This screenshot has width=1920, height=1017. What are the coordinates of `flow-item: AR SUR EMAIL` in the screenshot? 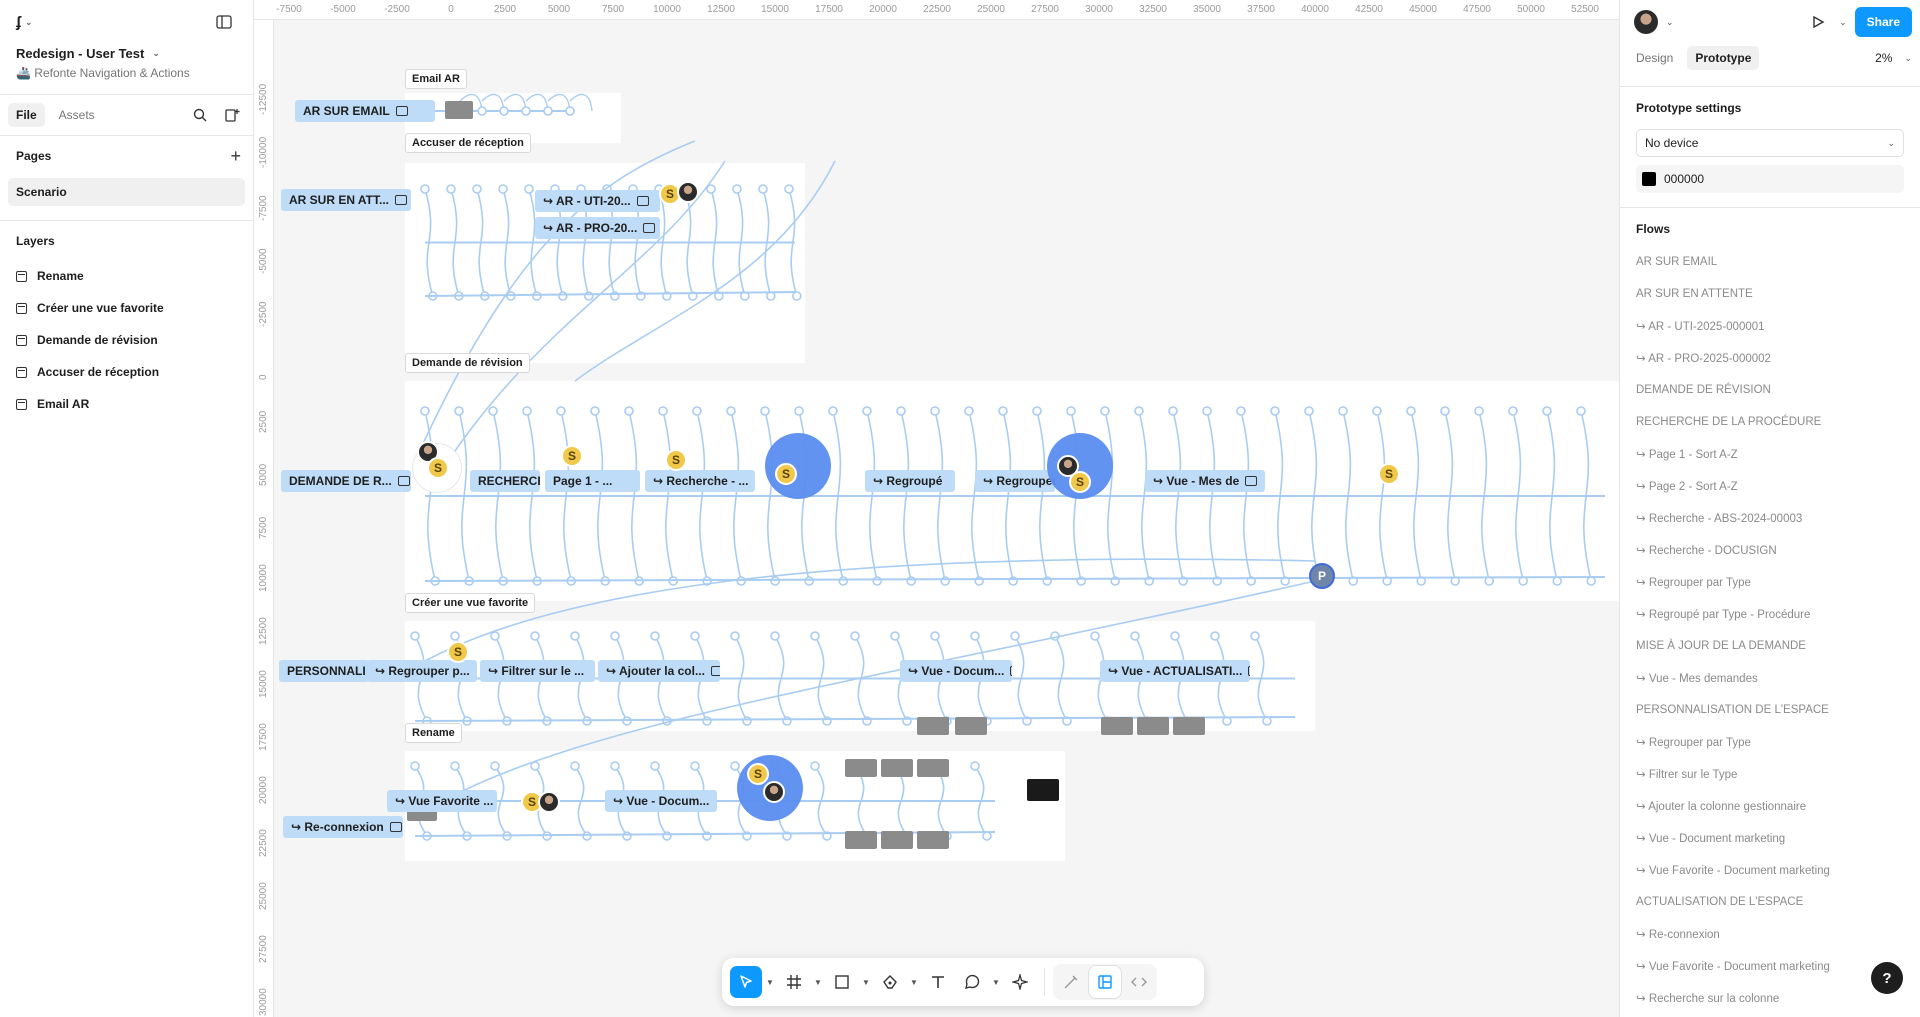 It's located at (1770, 262).